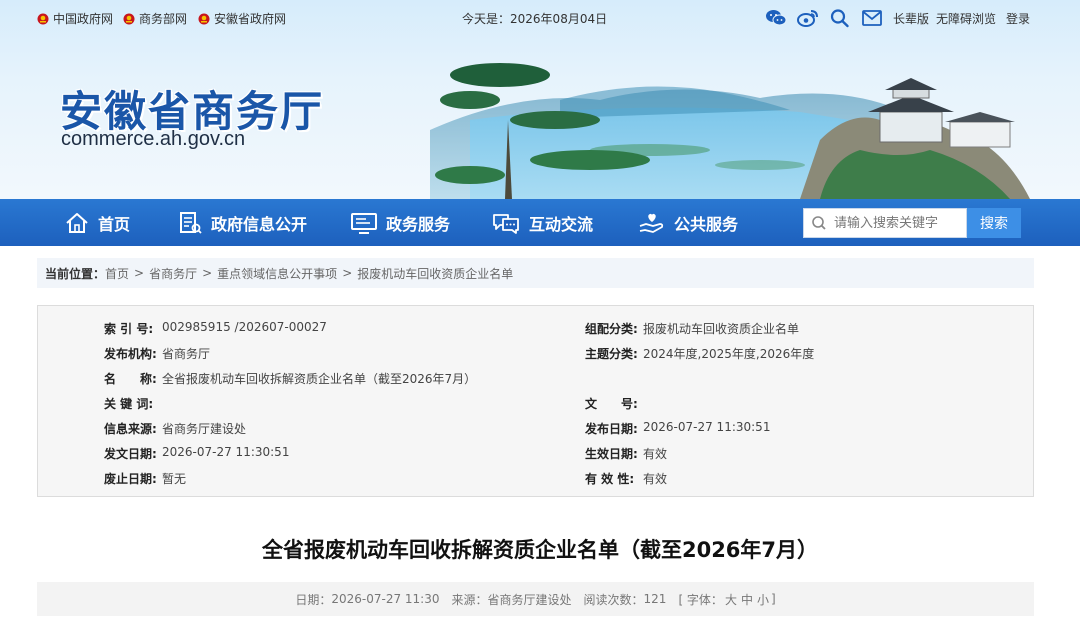 The width and height of the screenshot is (1080, 621). I want to click on meta-issue-date: 发文日期: 2026-07-27 11:30:51, so click(196, 453).